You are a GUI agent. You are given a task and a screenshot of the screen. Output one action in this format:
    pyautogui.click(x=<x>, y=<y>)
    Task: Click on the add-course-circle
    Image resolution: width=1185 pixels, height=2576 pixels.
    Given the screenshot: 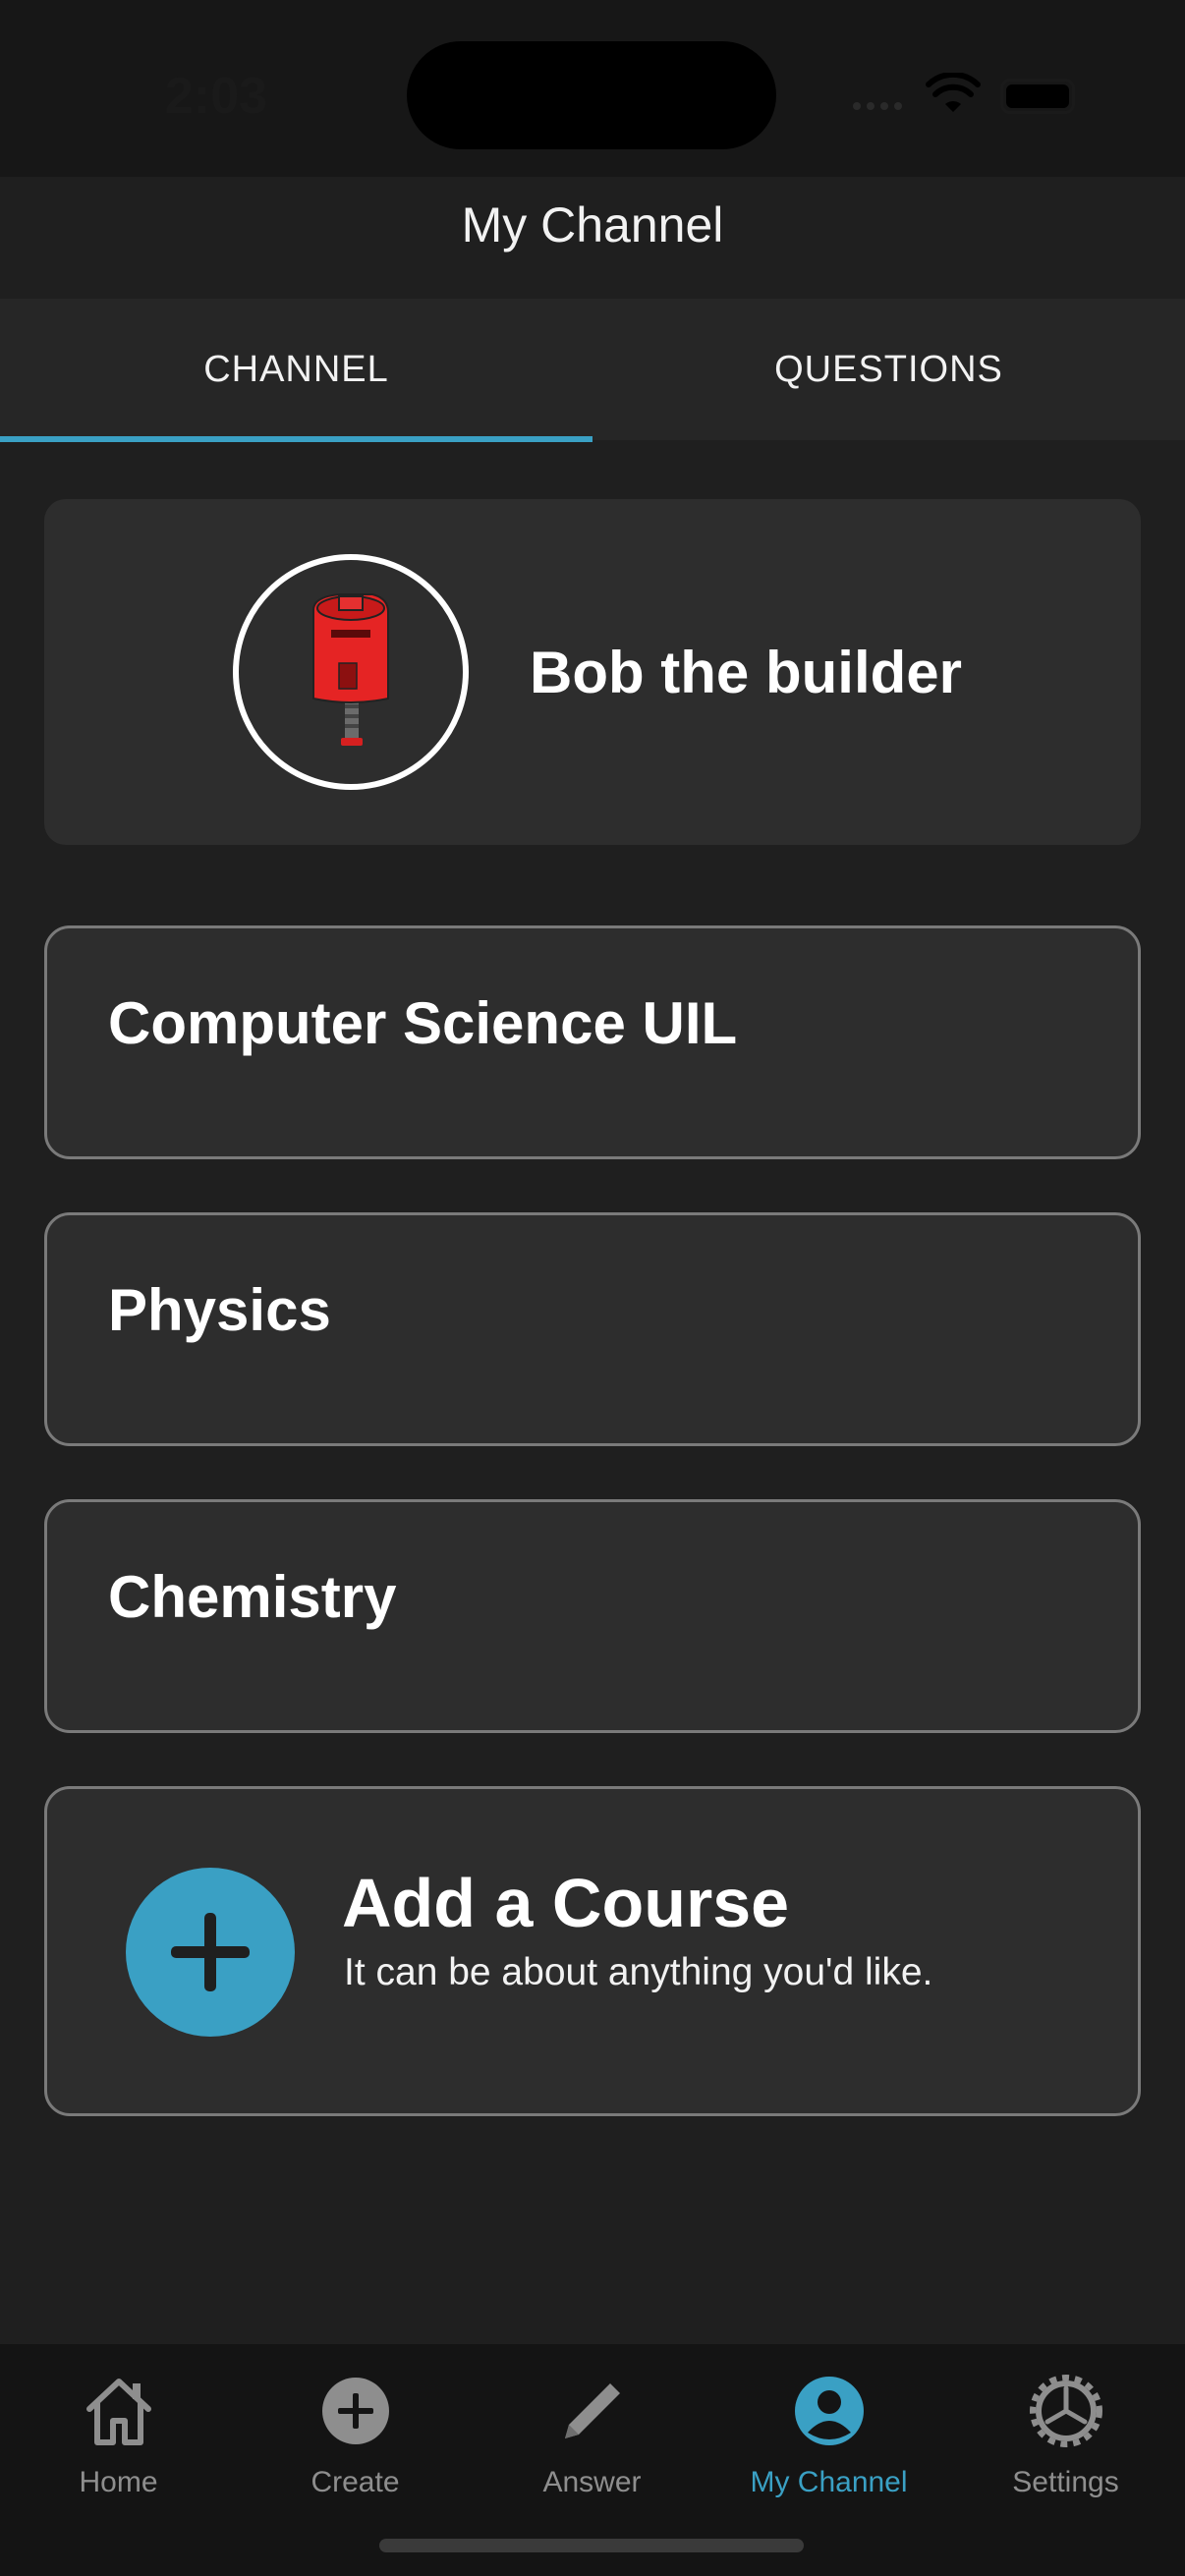 What is the action you would take?
    pyautogui.click(x=211, y=1952)
    